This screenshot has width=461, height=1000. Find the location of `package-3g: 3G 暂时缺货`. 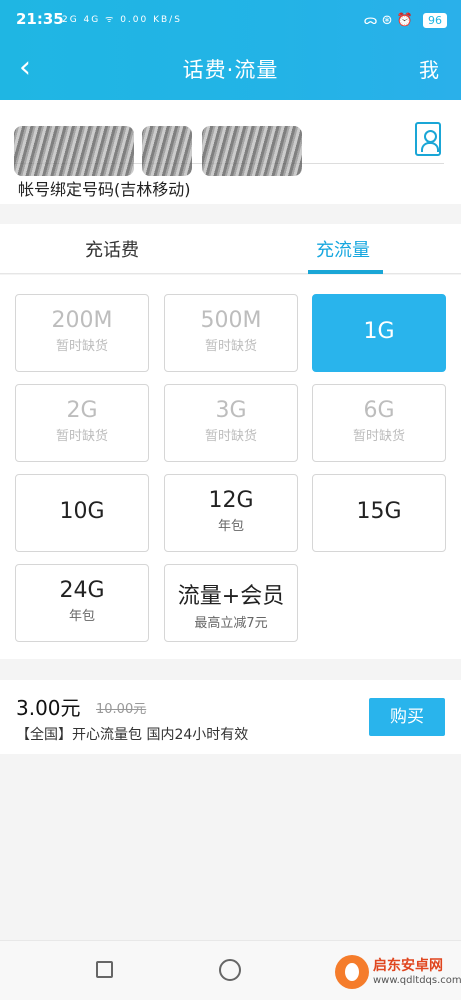

package-3g: 3G 暂时缺货 is located at coordinates (231, 423).